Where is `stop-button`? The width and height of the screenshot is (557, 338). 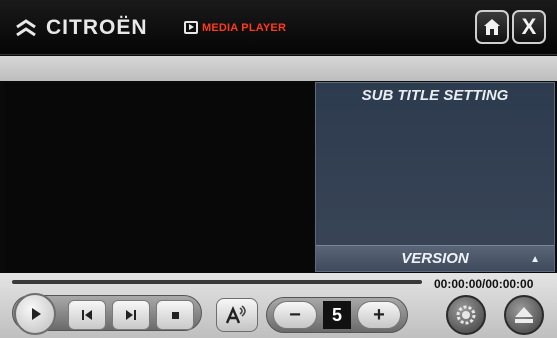
stop-button is located at coordinates (175, 315).